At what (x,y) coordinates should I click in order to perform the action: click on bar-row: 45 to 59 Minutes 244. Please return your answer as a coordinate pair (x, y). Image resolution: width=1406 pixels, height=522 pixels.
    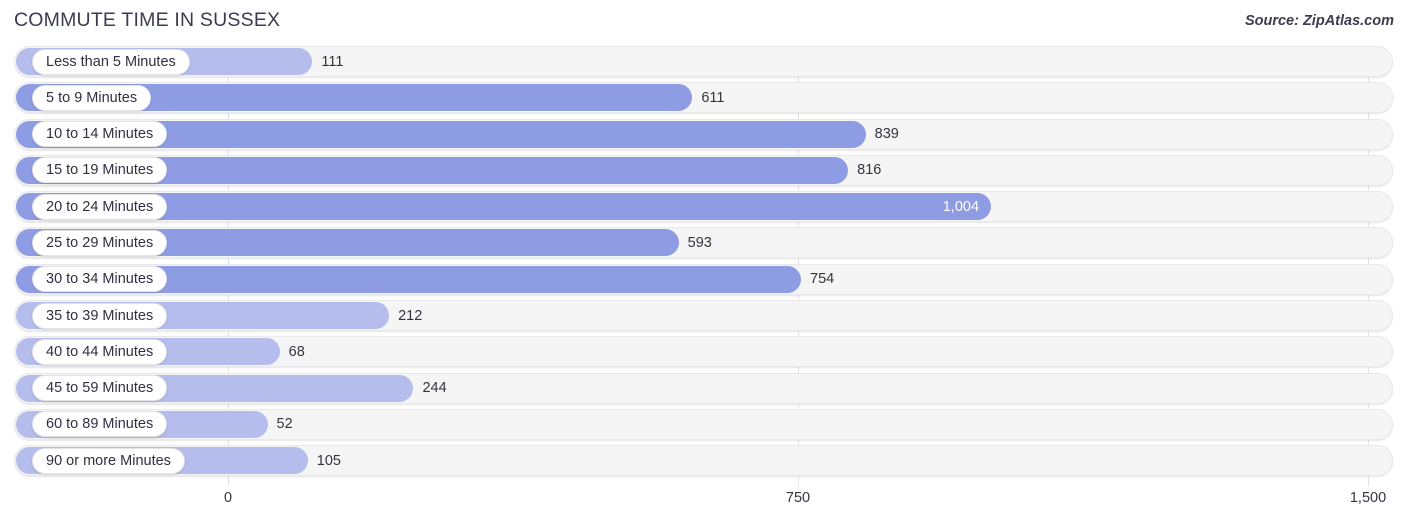
    Looking at the image, I should click on (703, 388).